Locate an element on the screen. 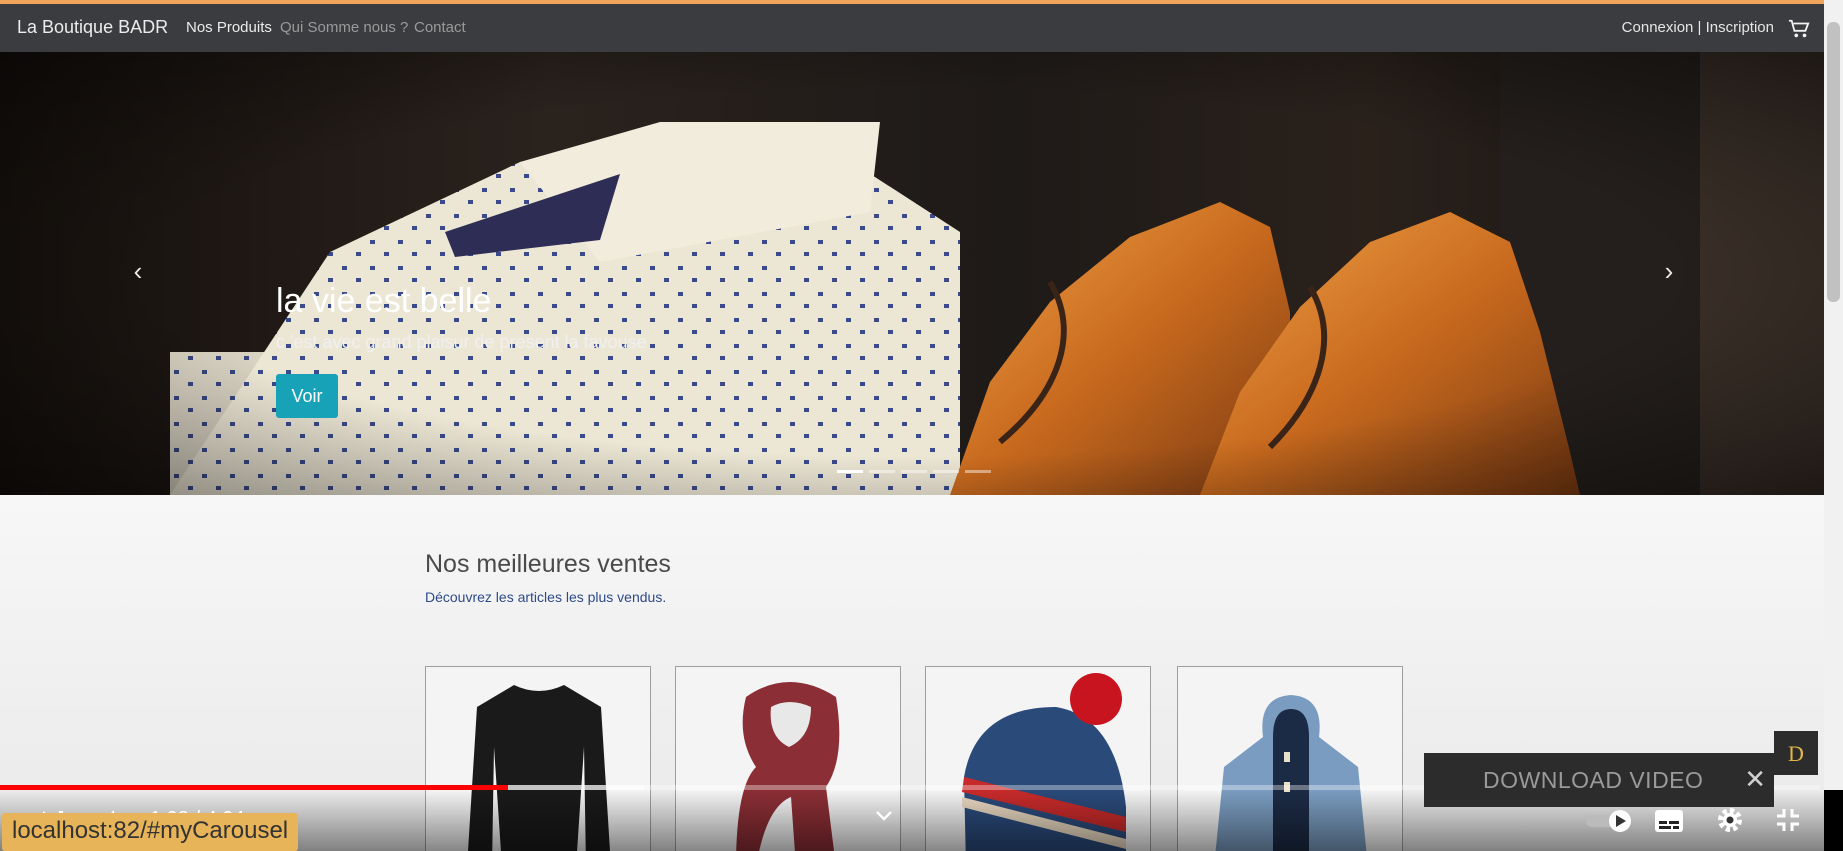  autoplay-toggle-icon is located at coordinates (1609, 821).